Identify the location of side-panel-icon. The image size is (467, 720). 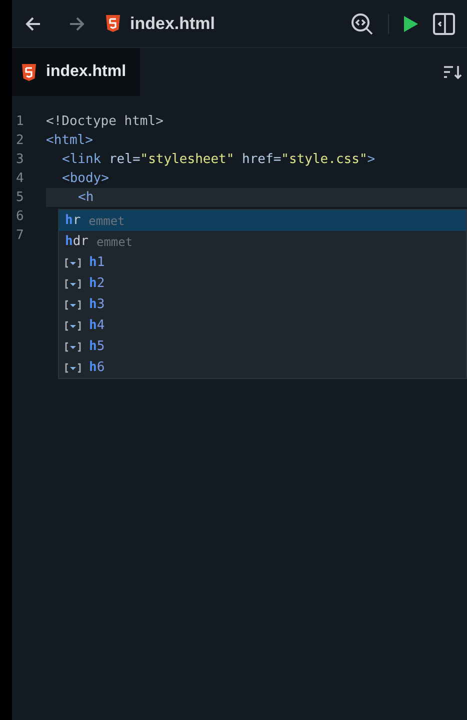
(444, 23).